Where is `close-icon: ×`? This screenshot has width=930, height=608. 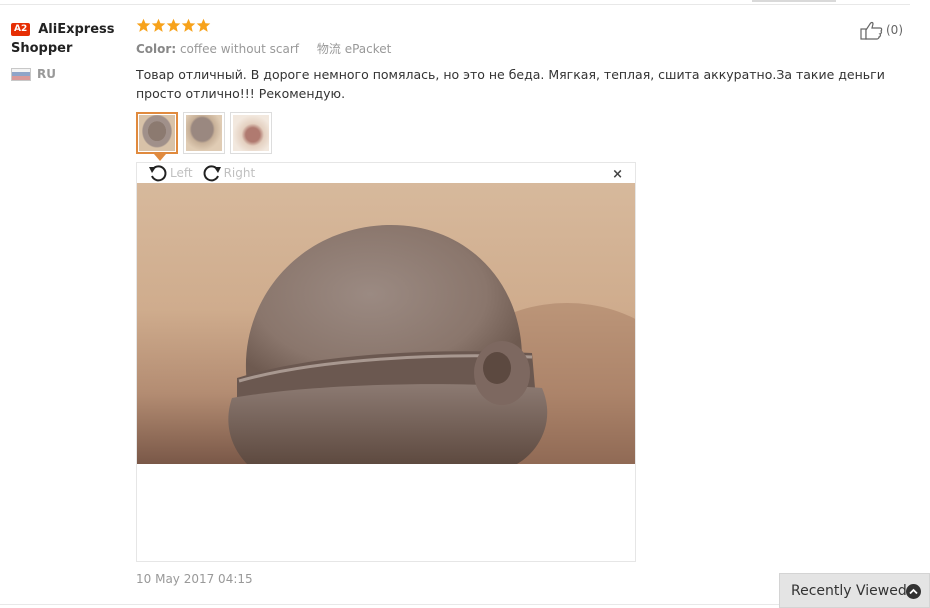 close-icon: × is located at coordinates (617, 174).